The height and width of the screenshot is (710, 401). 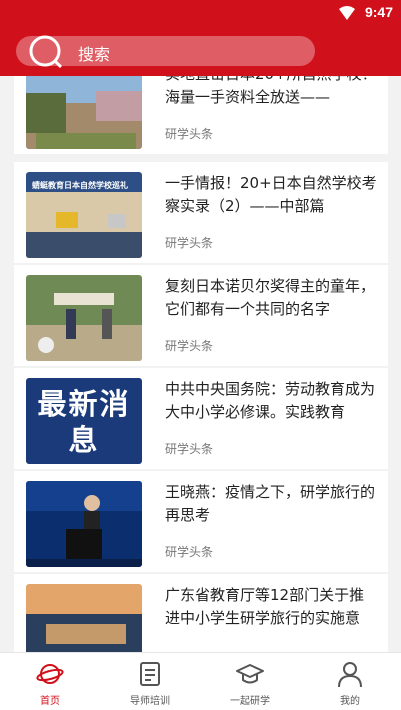 I want to click on status-bar: 9:47, so click(x=200, y=13).